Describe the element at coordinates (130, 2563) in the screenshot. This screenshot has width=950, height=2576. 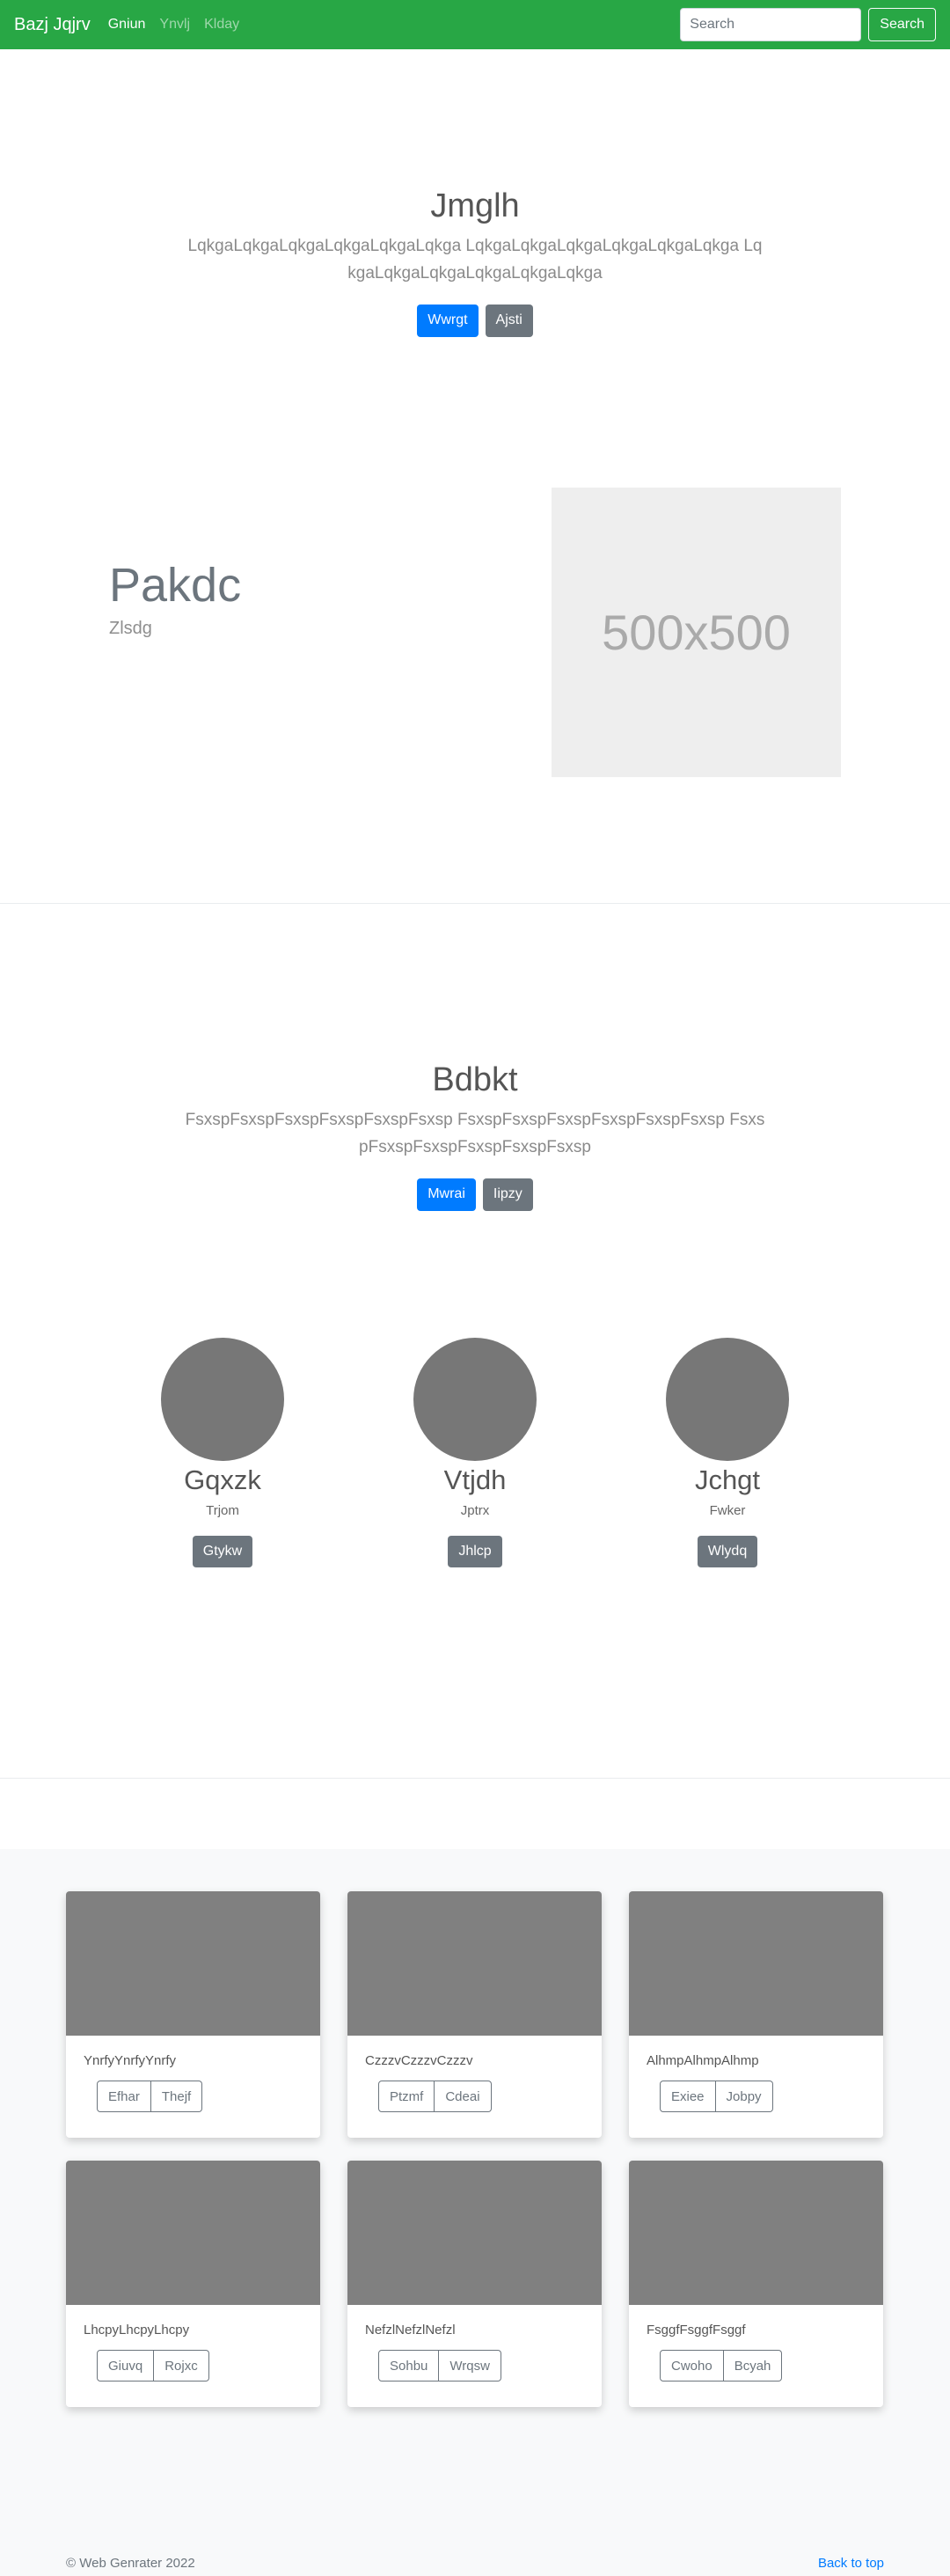
I see `copyright-text: © Web Genrater 2022` at that location.